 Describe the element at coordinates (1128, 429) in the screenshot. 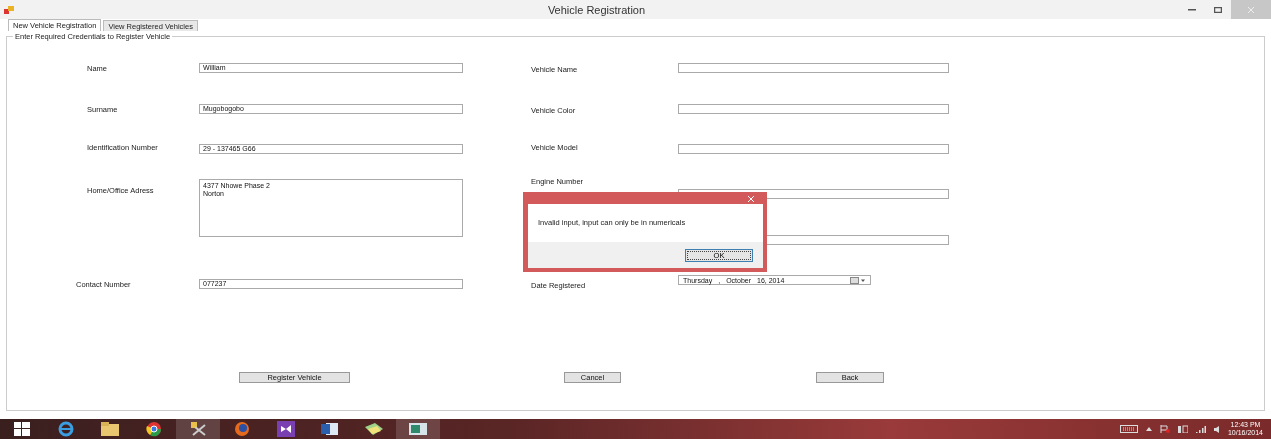

I see `keyboard-icon` at that location.